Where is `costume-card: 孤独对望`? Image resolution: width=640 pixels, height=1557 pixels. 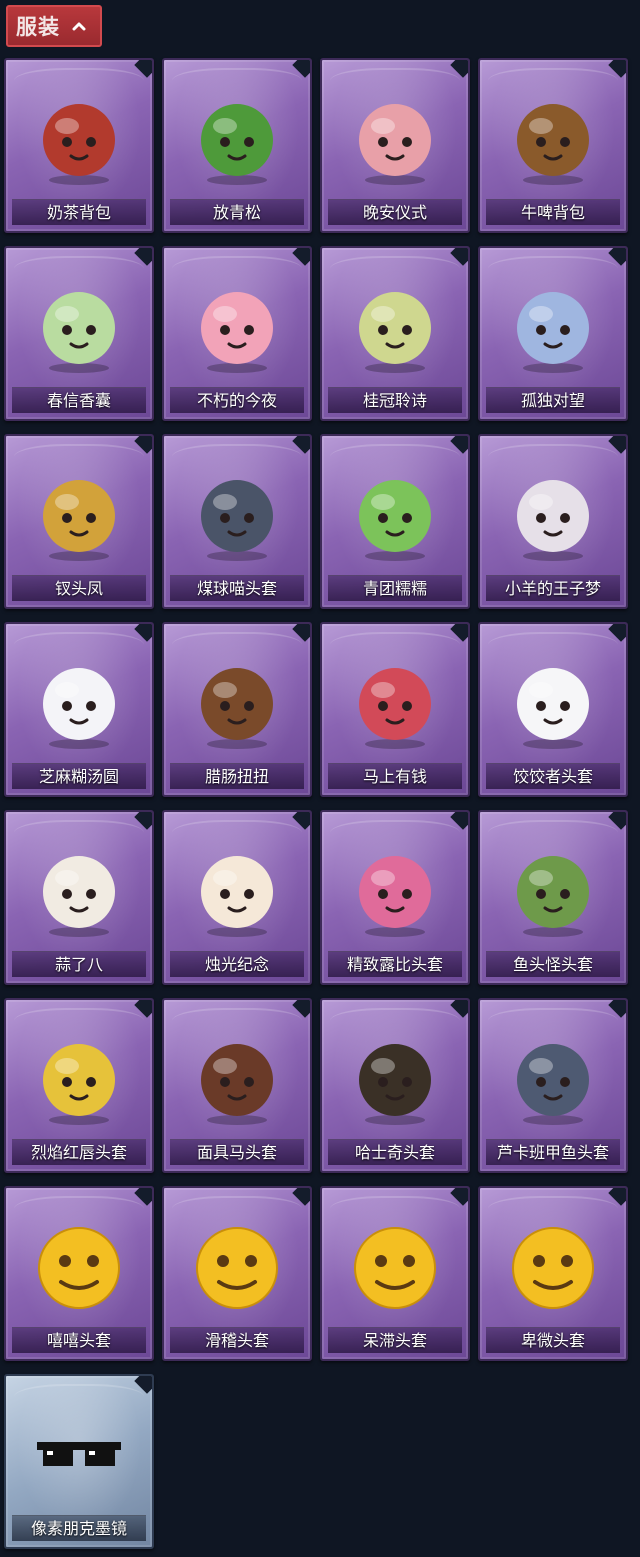
costume-card: 孤独对望 is located at coordinates (553, 333).